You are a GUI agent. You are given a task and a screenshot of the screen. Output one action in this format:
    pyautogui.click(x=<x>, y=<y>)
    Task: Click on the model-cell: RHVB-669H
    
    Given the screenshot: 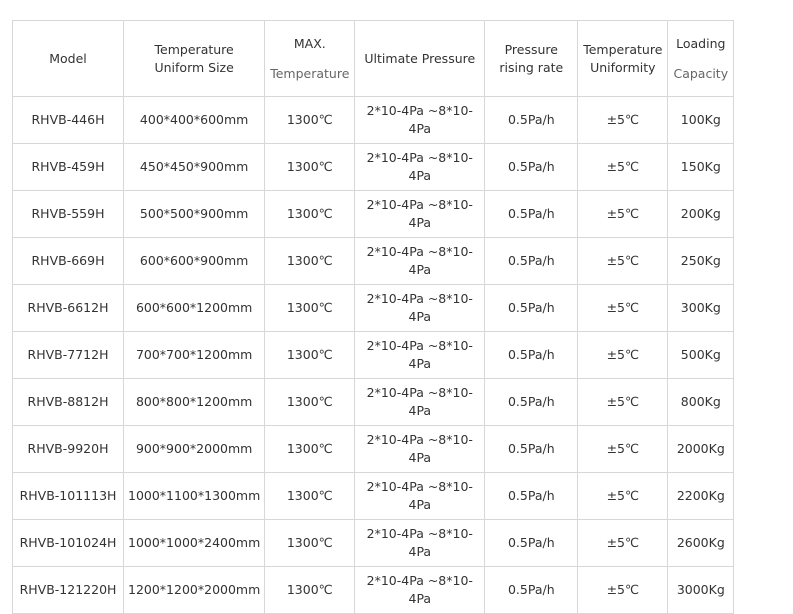 What is the action you would take?
    pyautogui.click(x=68, y=261)
    